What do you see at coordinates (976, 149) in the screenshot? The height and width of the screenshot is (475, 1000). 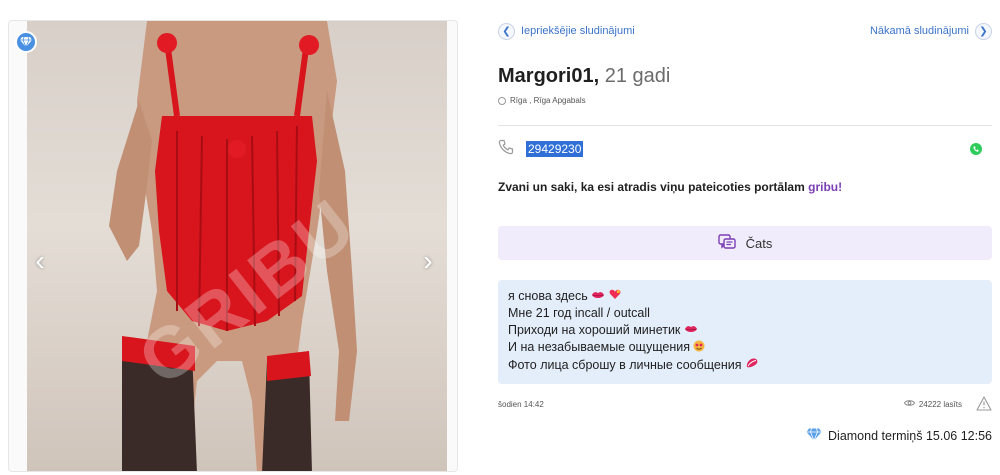 I see `whatsapp-icon` at bounding box center [976, 149].